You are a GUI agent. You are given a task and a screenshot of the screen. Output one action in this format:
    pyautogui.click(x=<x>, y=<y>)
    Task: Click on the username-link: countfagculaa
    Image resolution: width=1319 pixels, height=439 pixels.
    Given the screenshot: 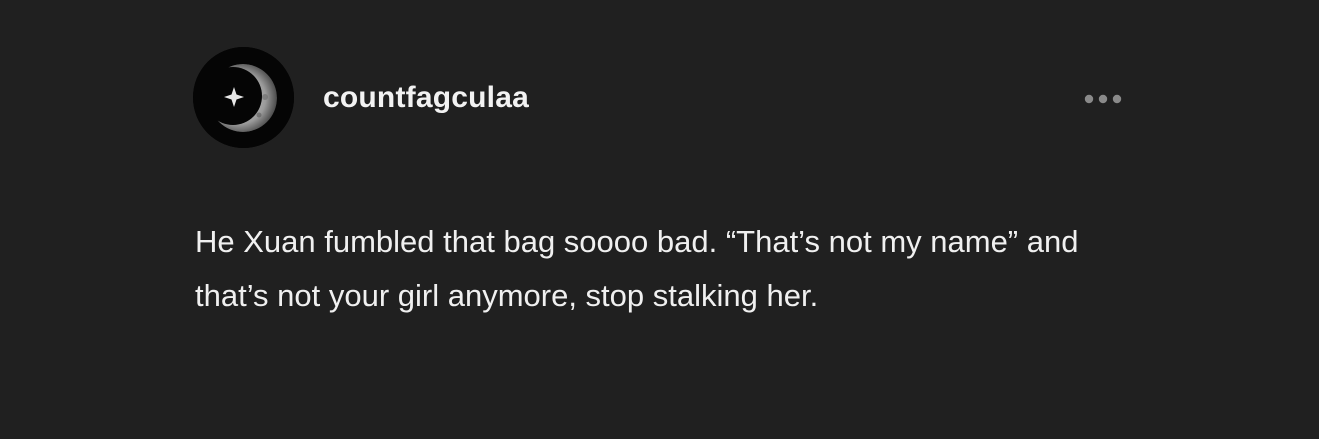 What is the action you would take?
    pyautogui.click(x=426, y=98)
    